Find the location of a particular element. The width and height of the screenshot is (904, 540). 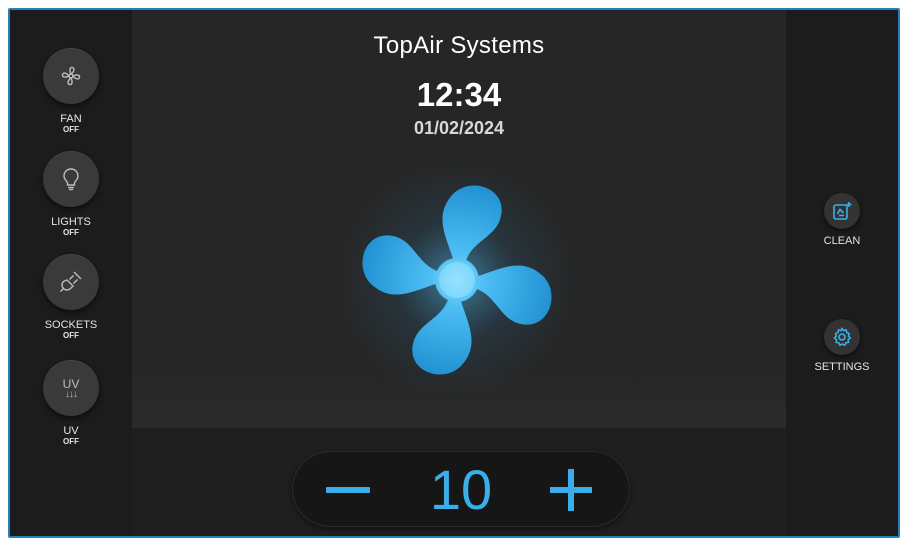

plus-icon is located at coordinates (572, 491).